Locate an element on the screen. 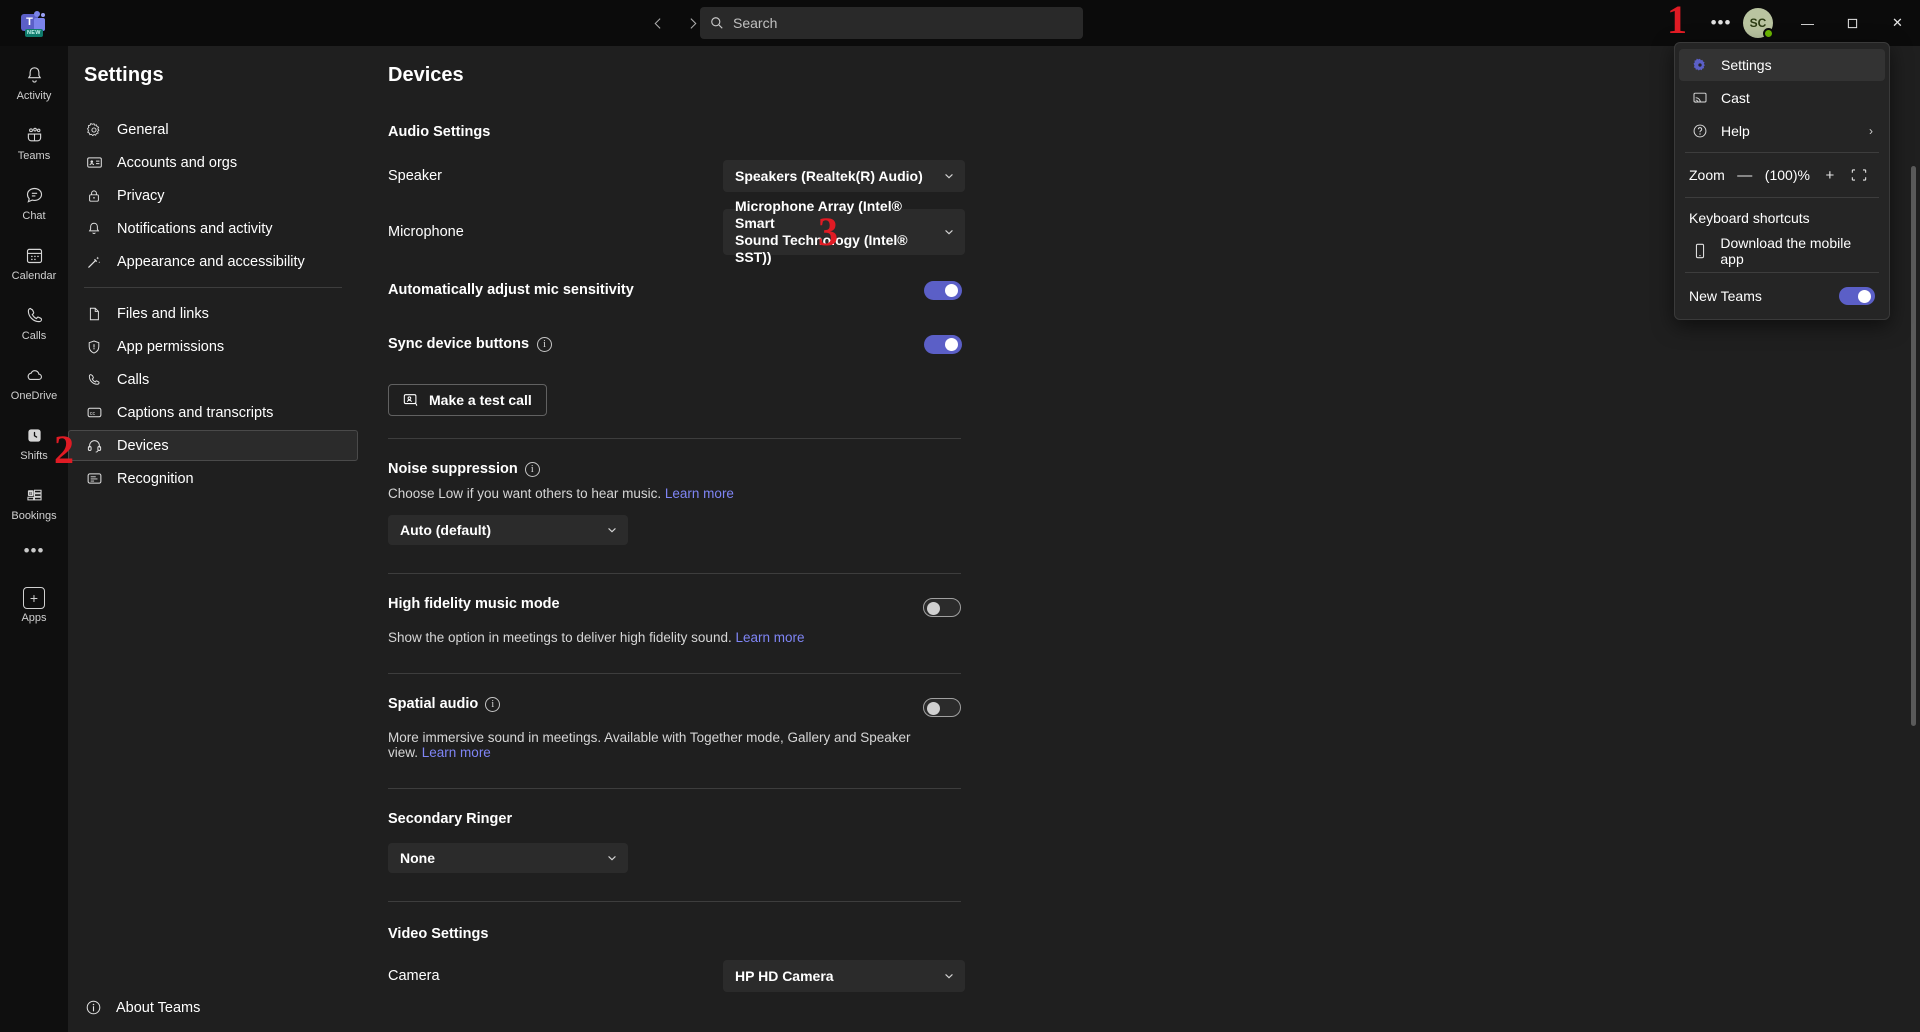 The width and height of the screenshot is (1920, 1032). search-box: Search is located at coordinates (891, 23).